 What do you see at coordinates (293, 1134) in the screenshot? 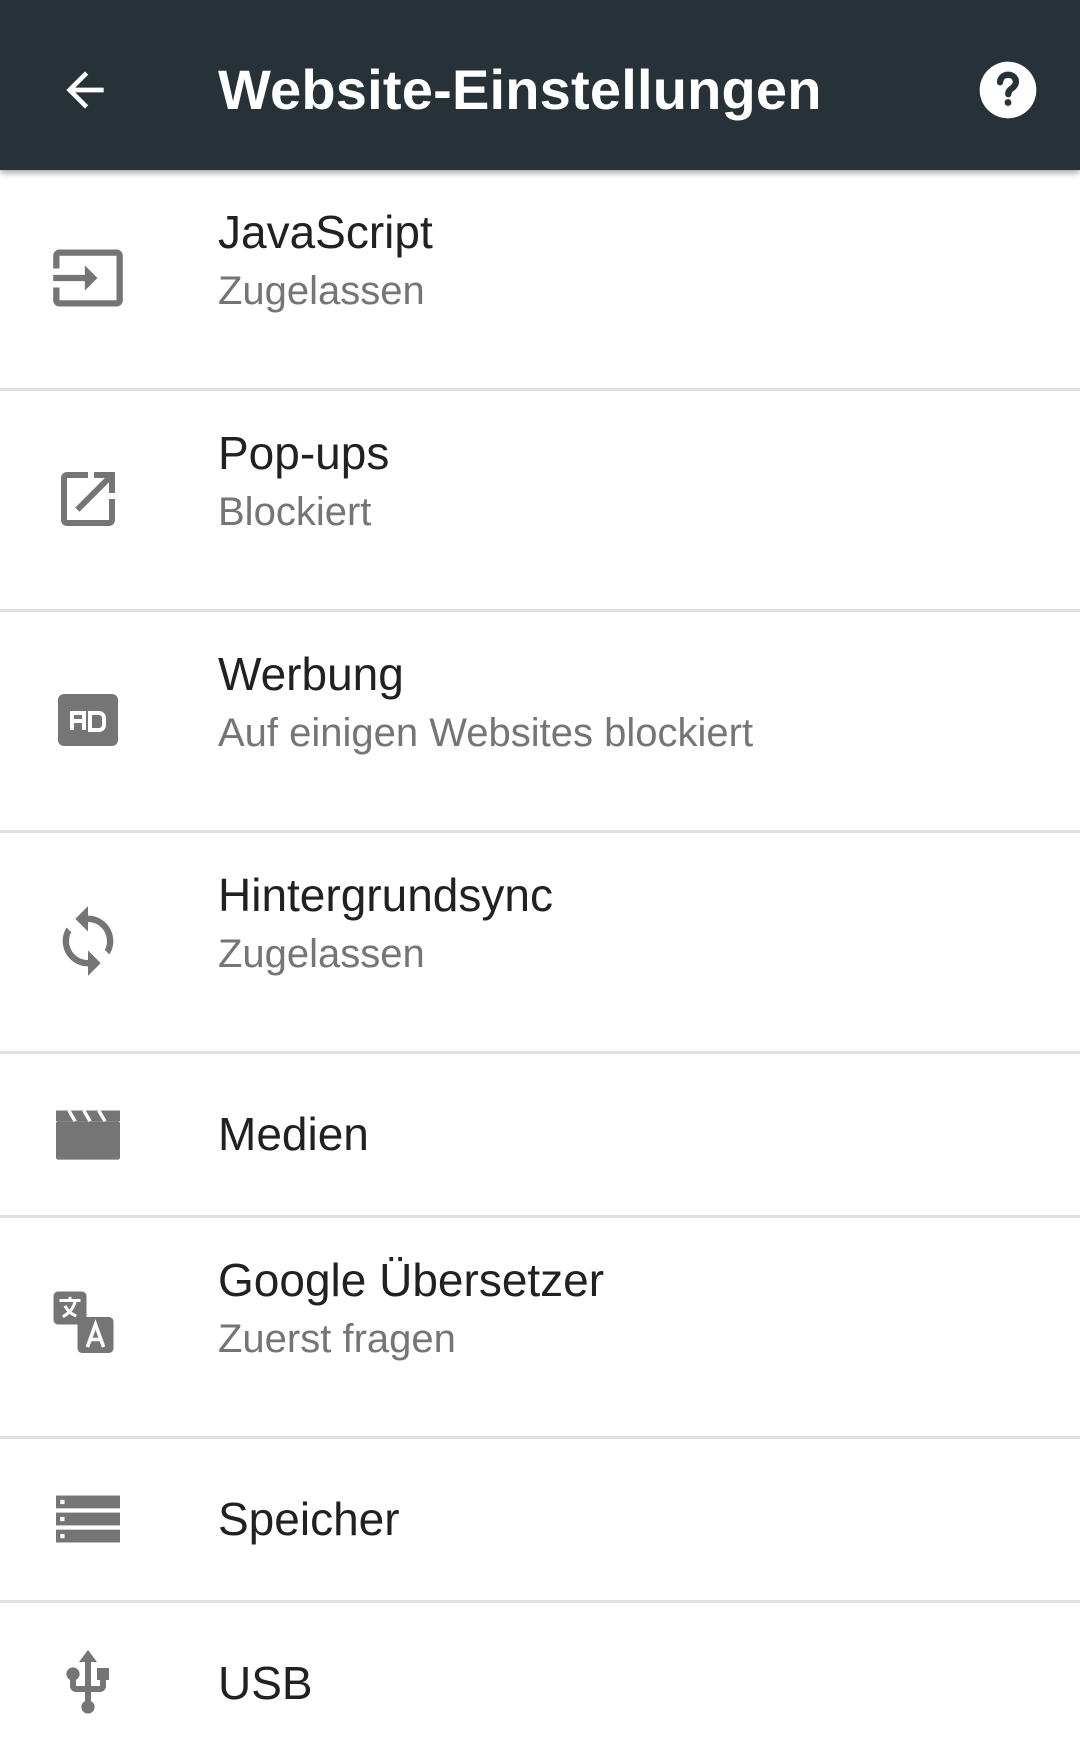
I see `setting-label: Medien` at bounding box center [293, 1134].